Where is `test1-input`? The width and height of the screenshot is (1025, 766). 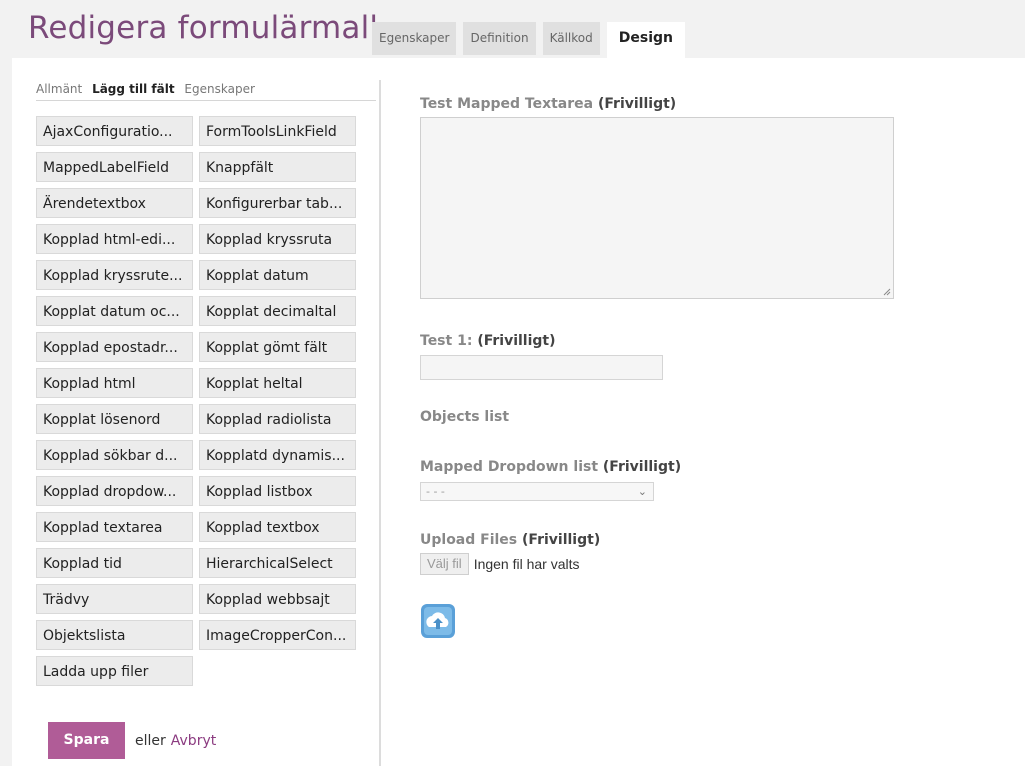
test1-input is located at coordinates (541, 367).